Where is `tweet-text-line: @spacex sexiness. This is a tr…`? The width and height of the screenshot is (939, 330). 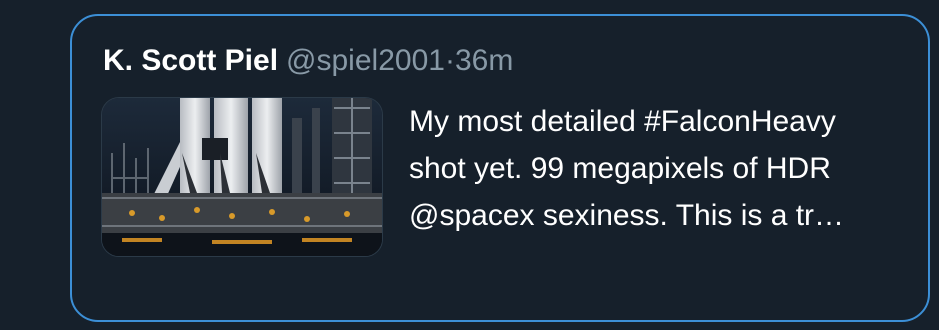 tweet-text-line: @spacex sexiness. This is a tr… is located at coordinates (627, 215).